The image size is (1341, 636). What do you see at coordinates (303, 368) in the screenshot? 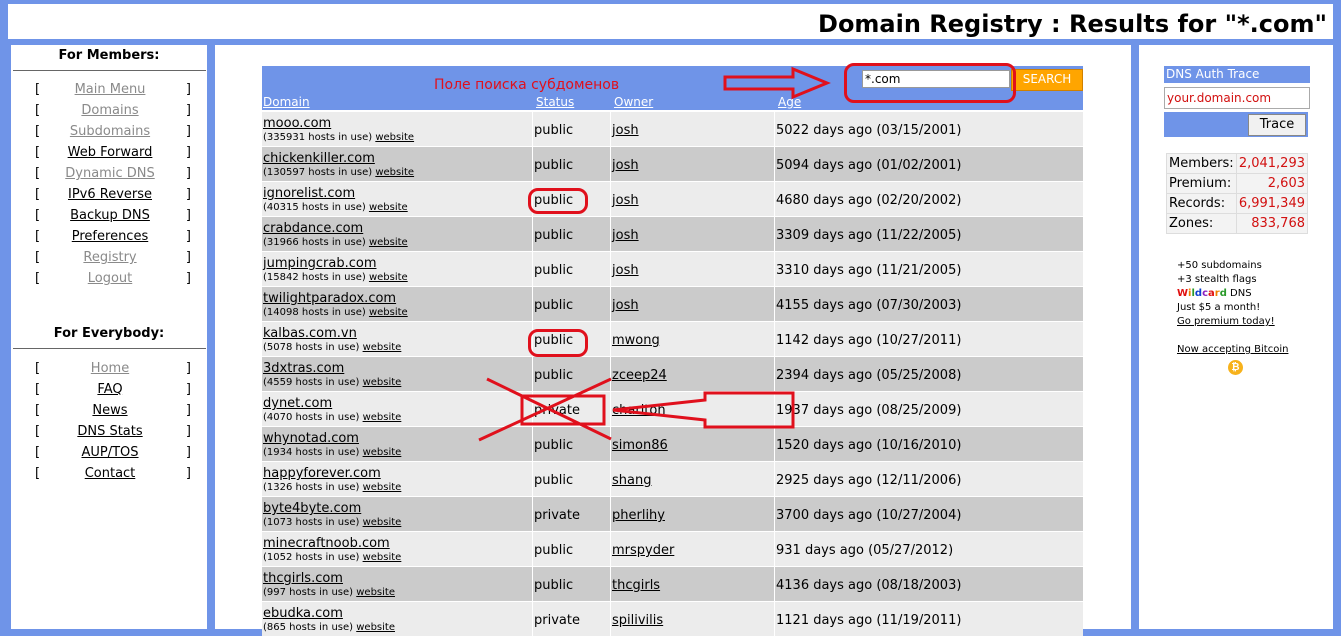
I see `domain-link: 3dxtras.com` at bounding box center [303, 368].